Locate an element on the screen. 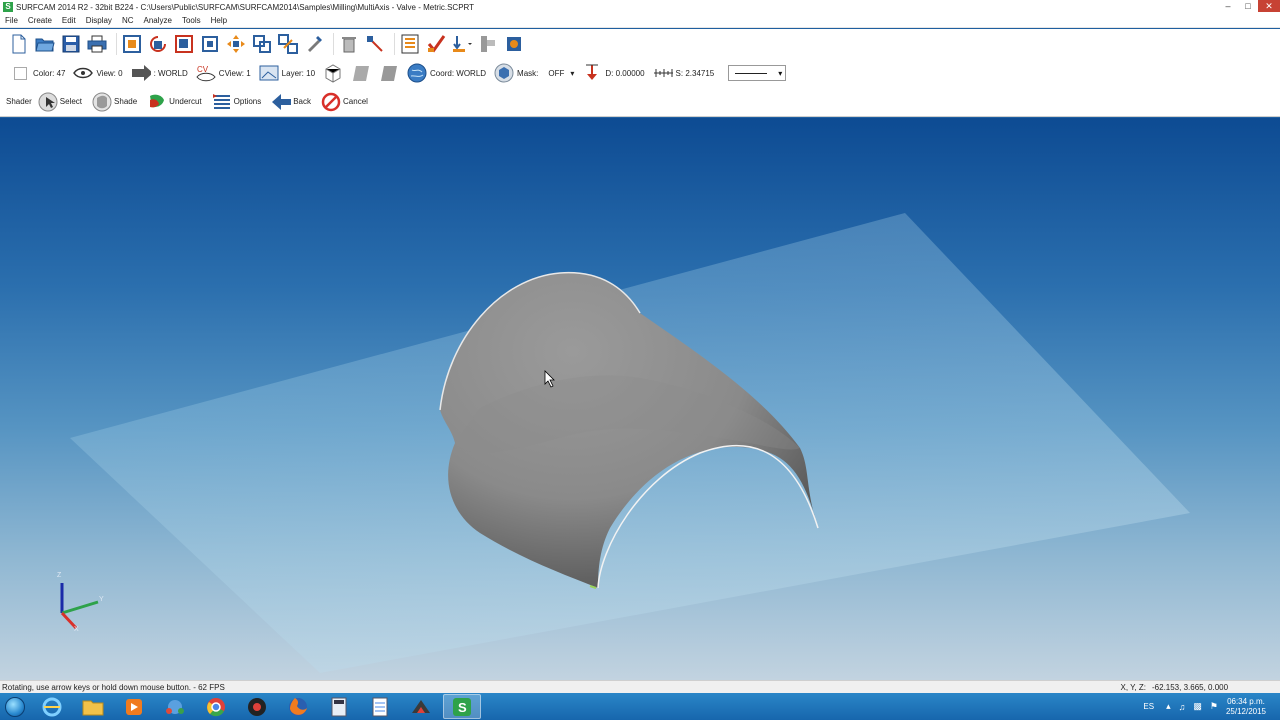  cancel-button: Cancel is located at coordinates (344, 102).